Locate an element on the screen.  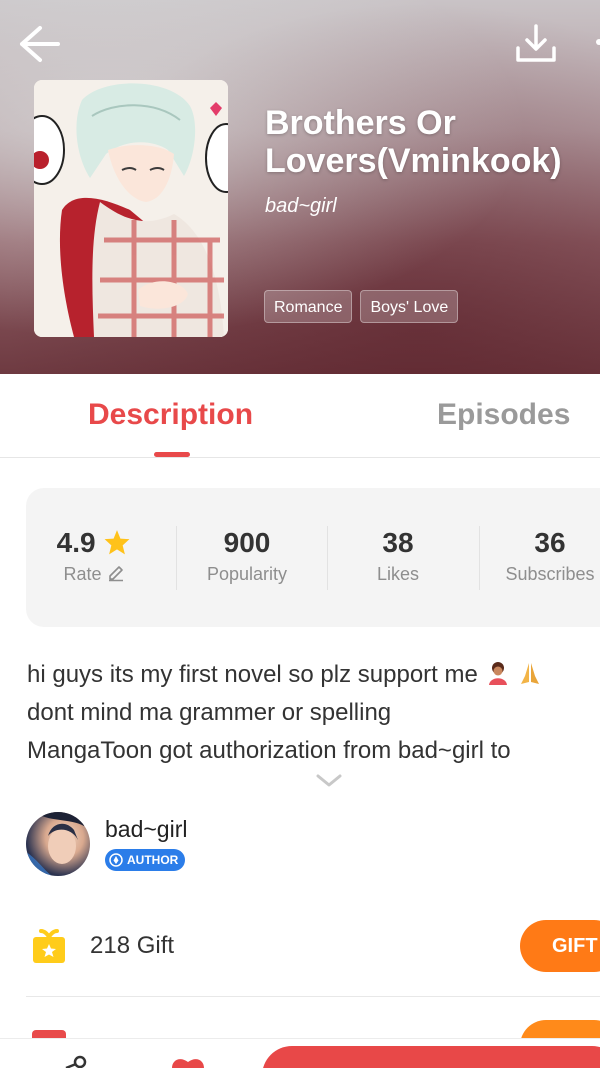
share-icon is located at coordinates (75, 1061).